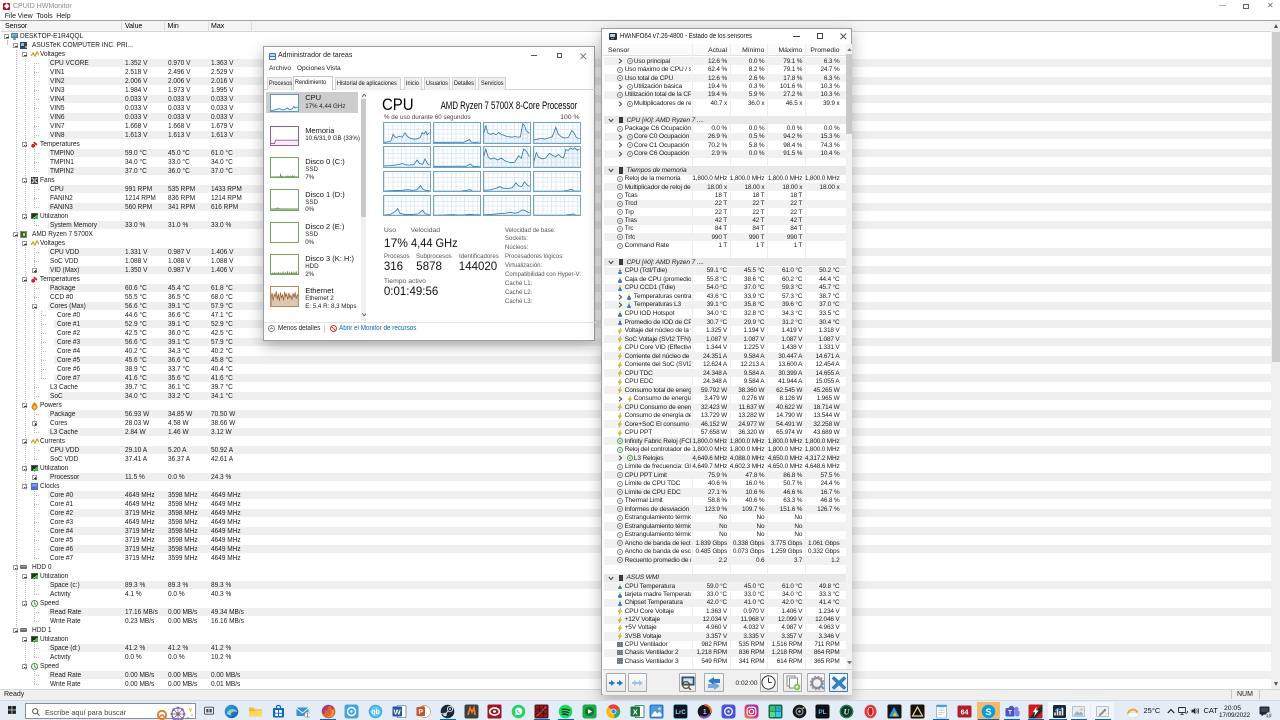  Describe the element at coordinates (420, 712) in the screenshot. I see `svg-text: P` at that location.